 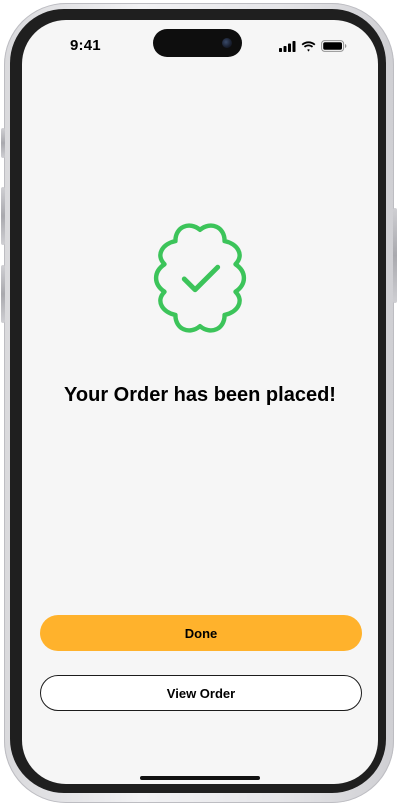 I want to click on done-button-label: Done, so click(x=201, y=633).